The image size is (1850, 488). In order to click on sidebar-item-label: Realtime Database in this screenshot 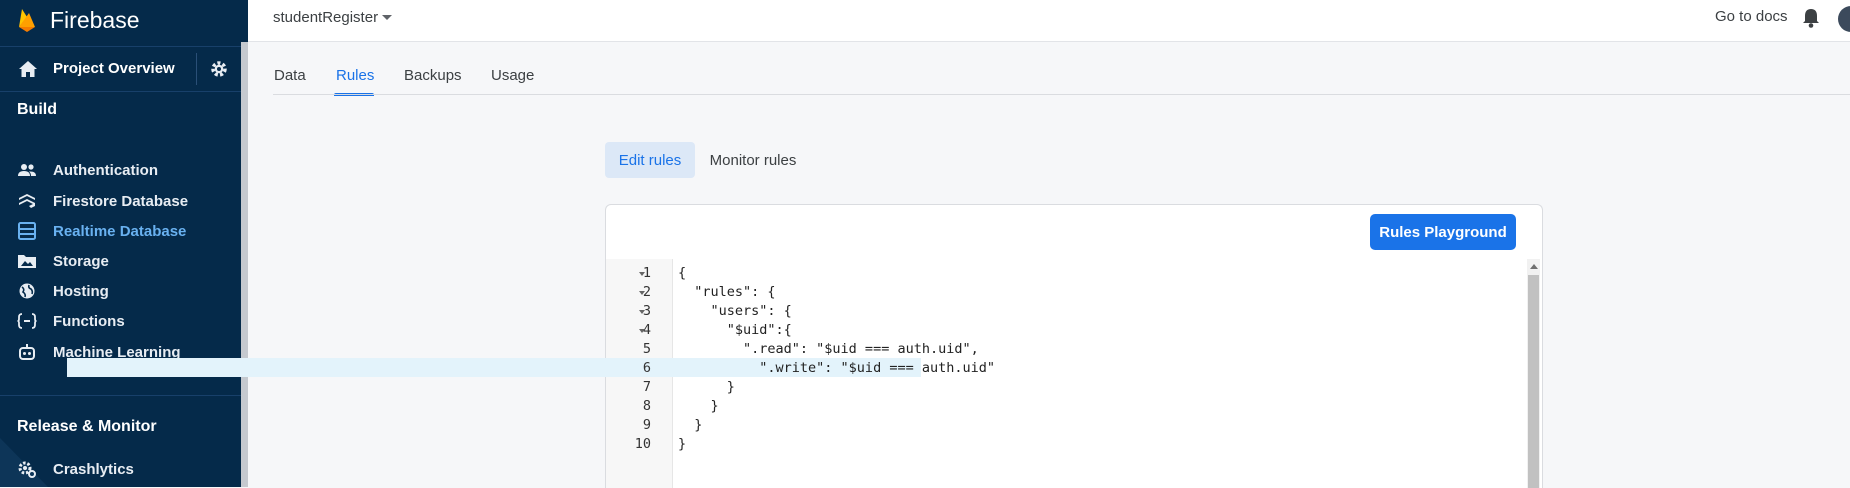, I will do `click(120, 231)`.